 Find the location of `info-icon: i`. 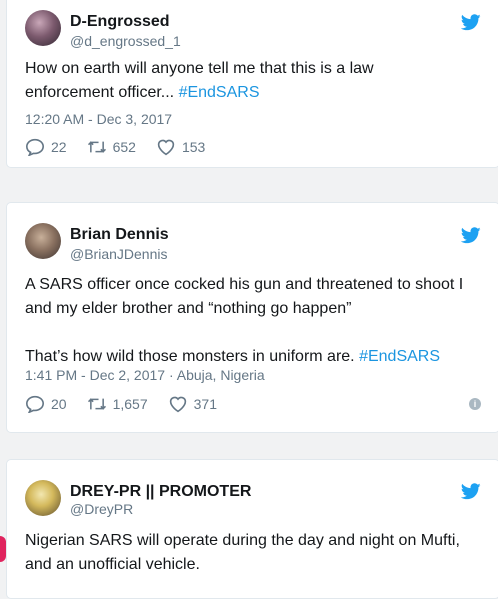

info-icon: i is located at coordinates (475, 404).